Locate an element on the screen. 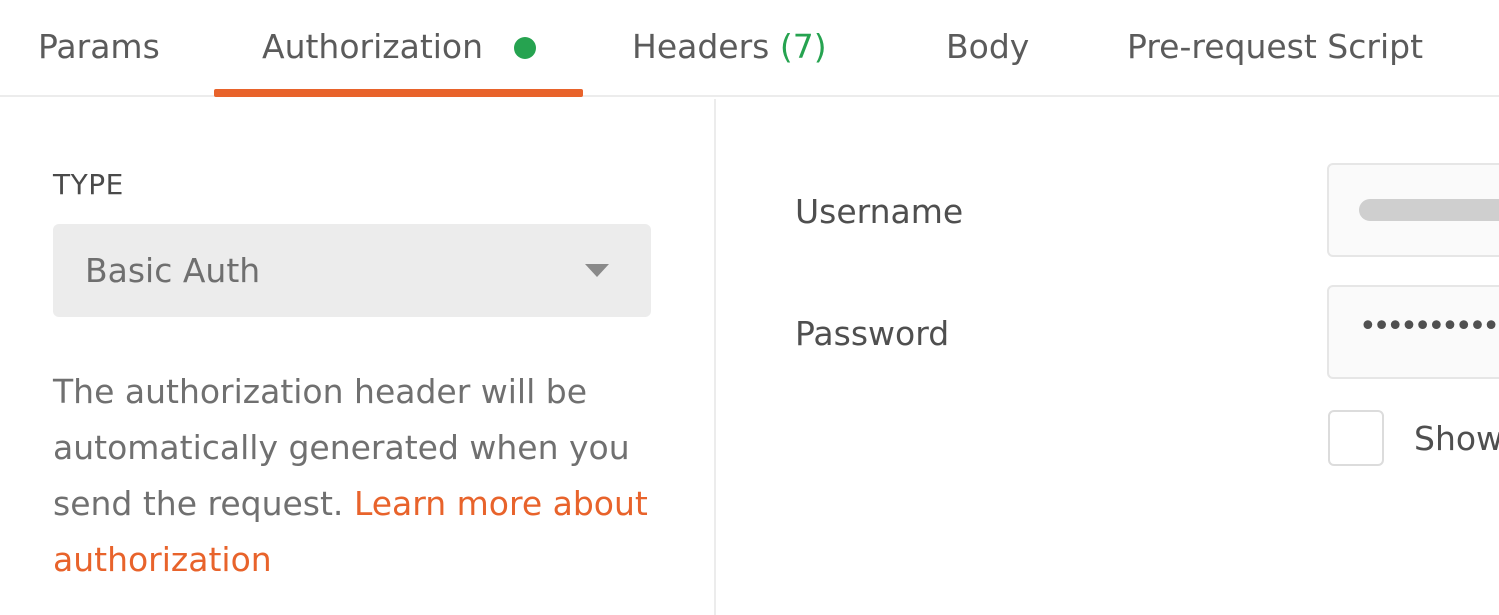 The width and height of the screenshot is (1499, 615). tab-authorization-label: Authorization is located at coordinates (373, 46).